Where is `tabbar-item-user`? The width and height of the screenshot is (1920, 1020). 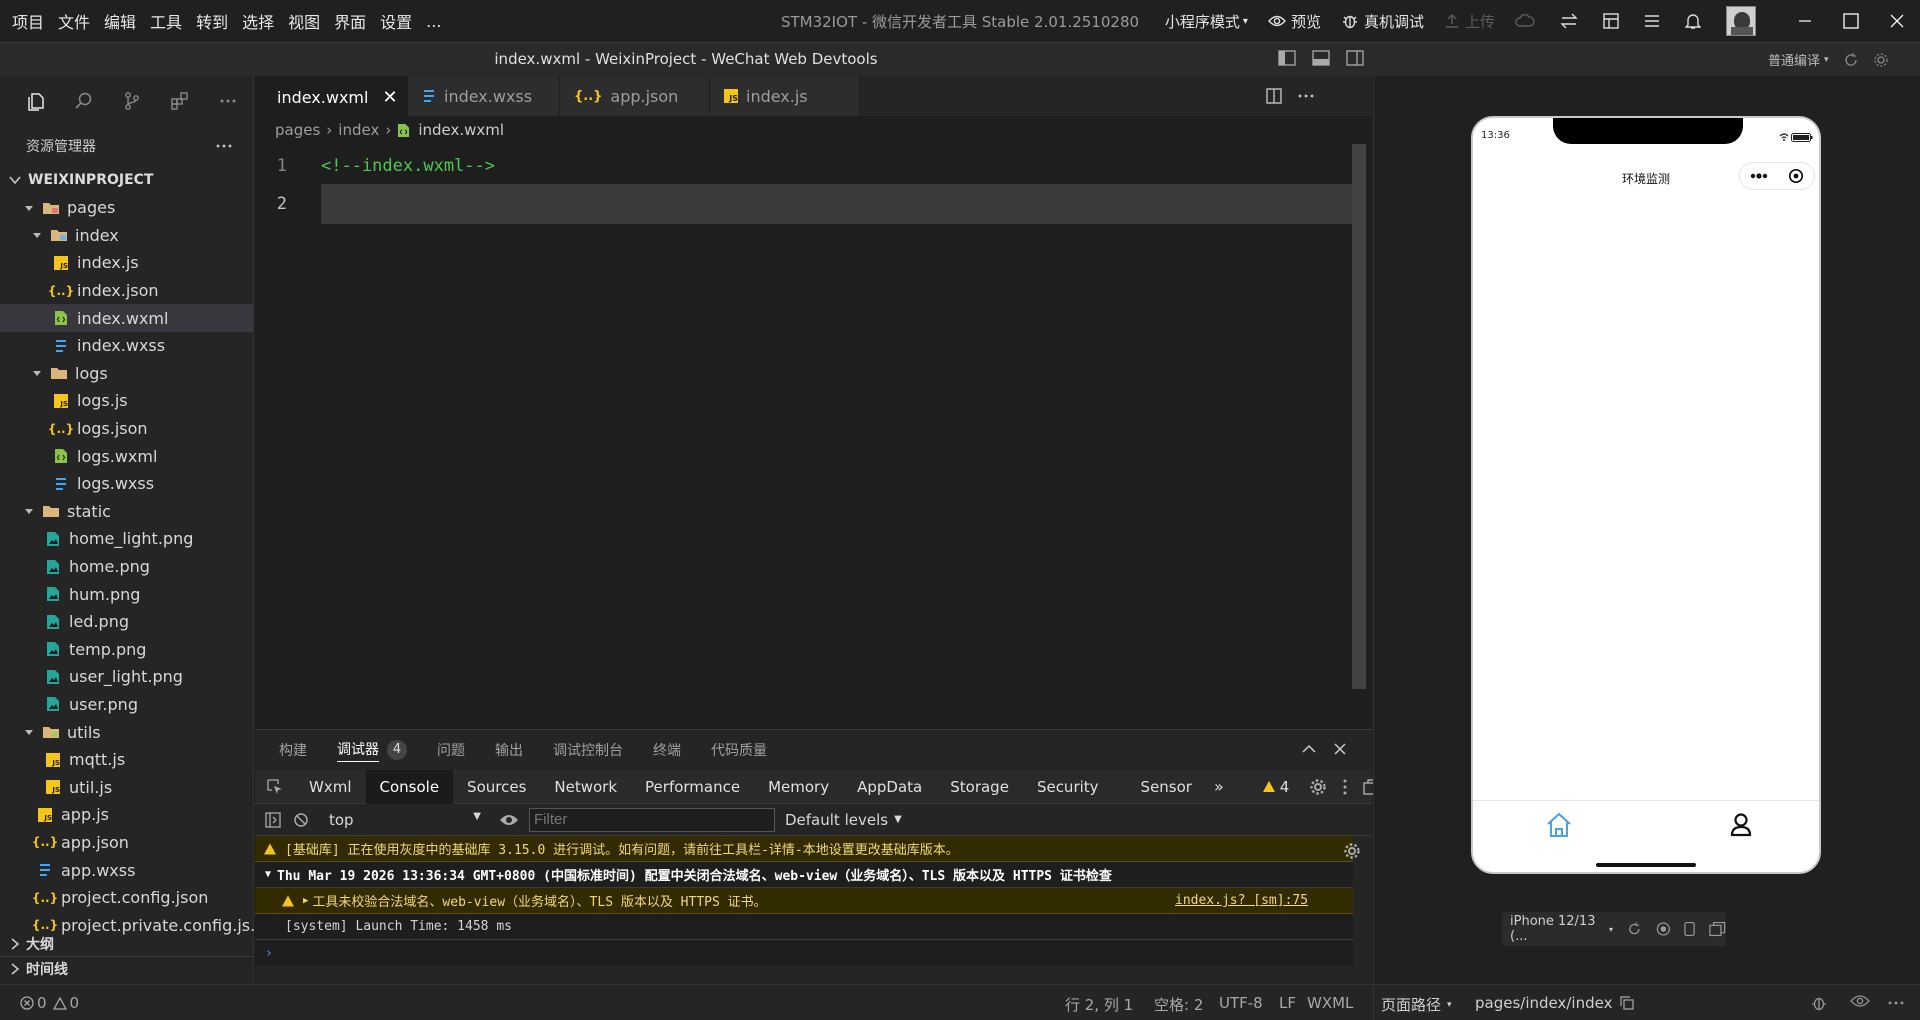 tabbar-item-user is located at coordinates (1741, 825).